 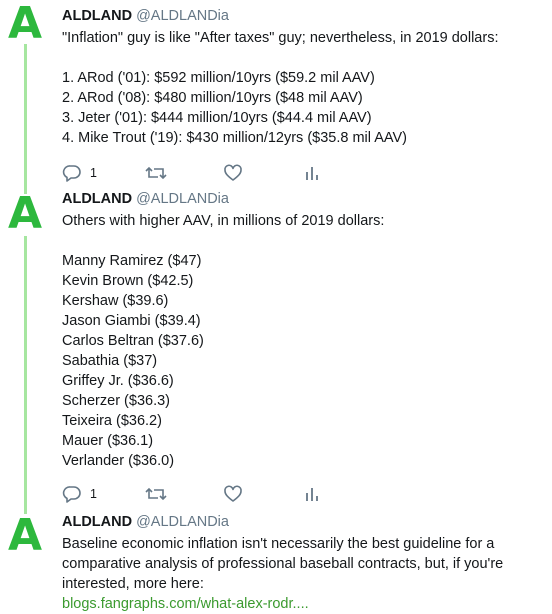 What do you see at coordinates (128, 281) in the screenshot?
I see `tweet-line: Kevin Brown ($42.5)` at bounding box center [128, 281].